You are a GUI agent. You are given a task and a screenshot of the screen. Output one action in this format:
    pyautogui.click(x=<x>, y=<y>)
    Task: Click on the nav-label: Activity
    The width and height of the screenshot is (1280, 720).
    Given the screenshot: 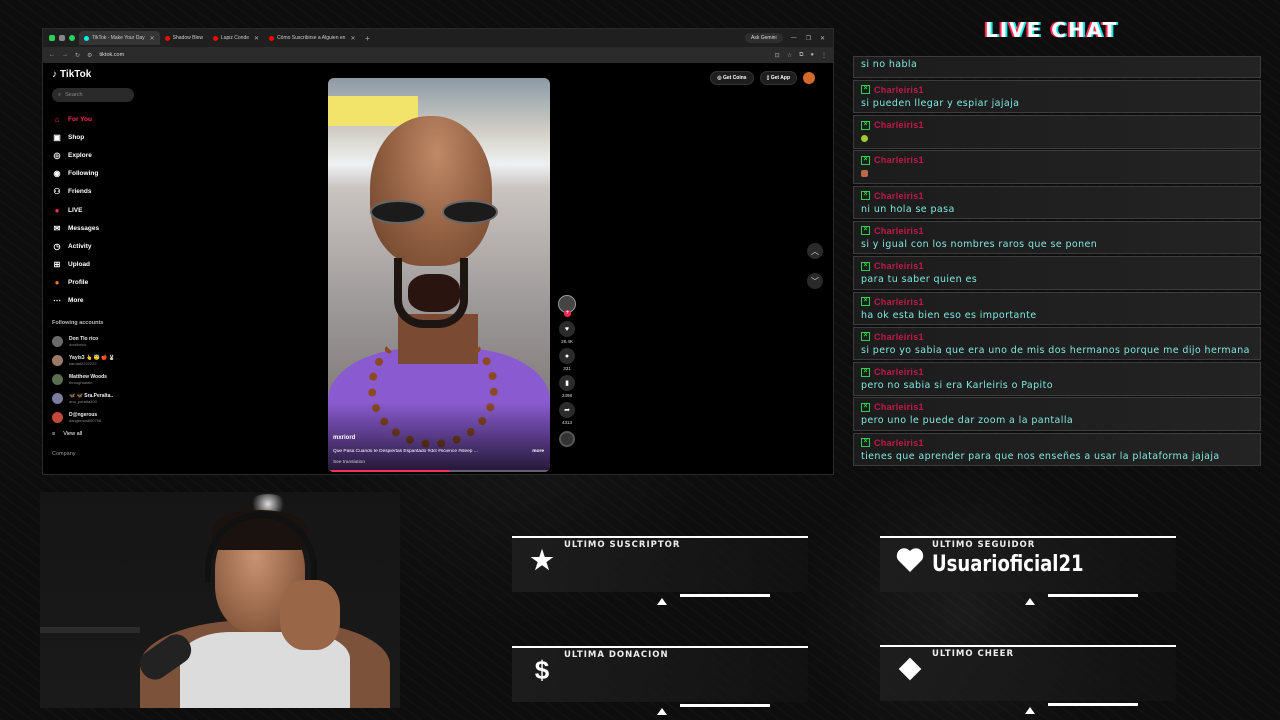 What is the action you would take?
    pyautogui.click(x=80, y=246)
    